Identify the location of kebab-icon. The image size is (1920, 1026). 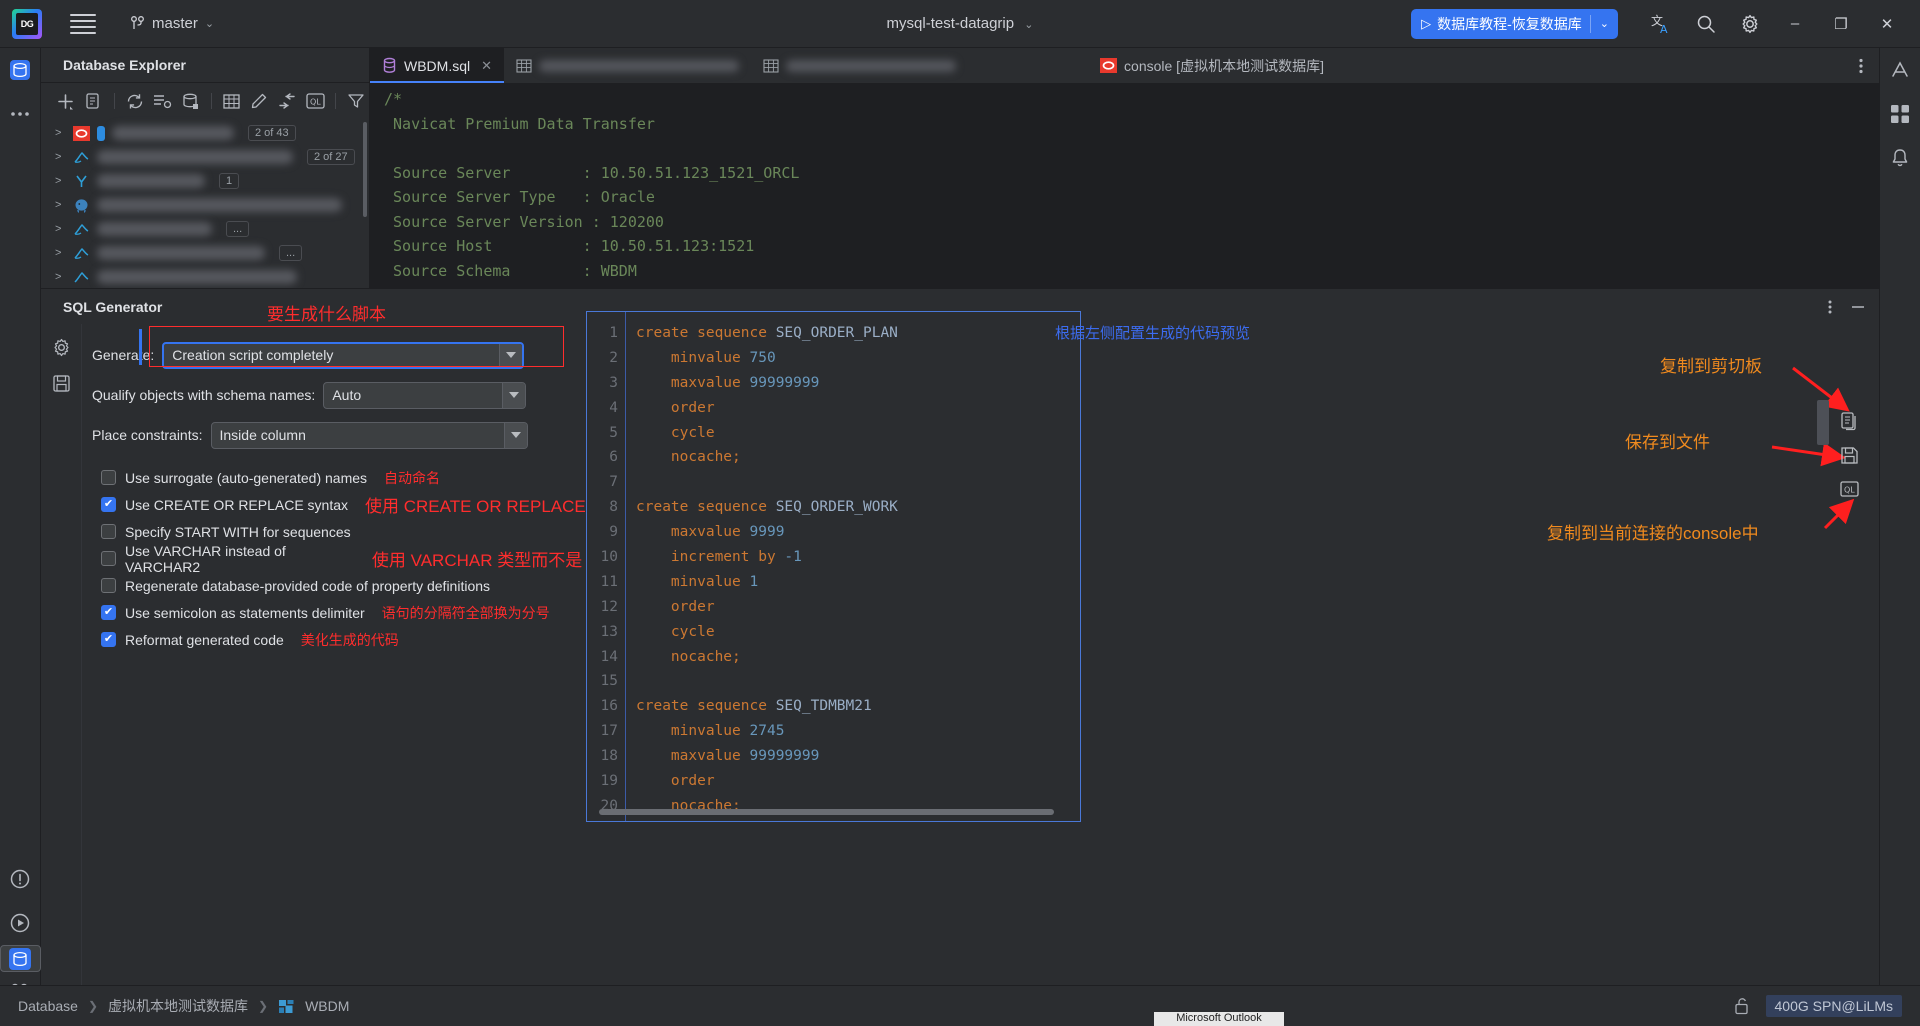
(1830, 307).